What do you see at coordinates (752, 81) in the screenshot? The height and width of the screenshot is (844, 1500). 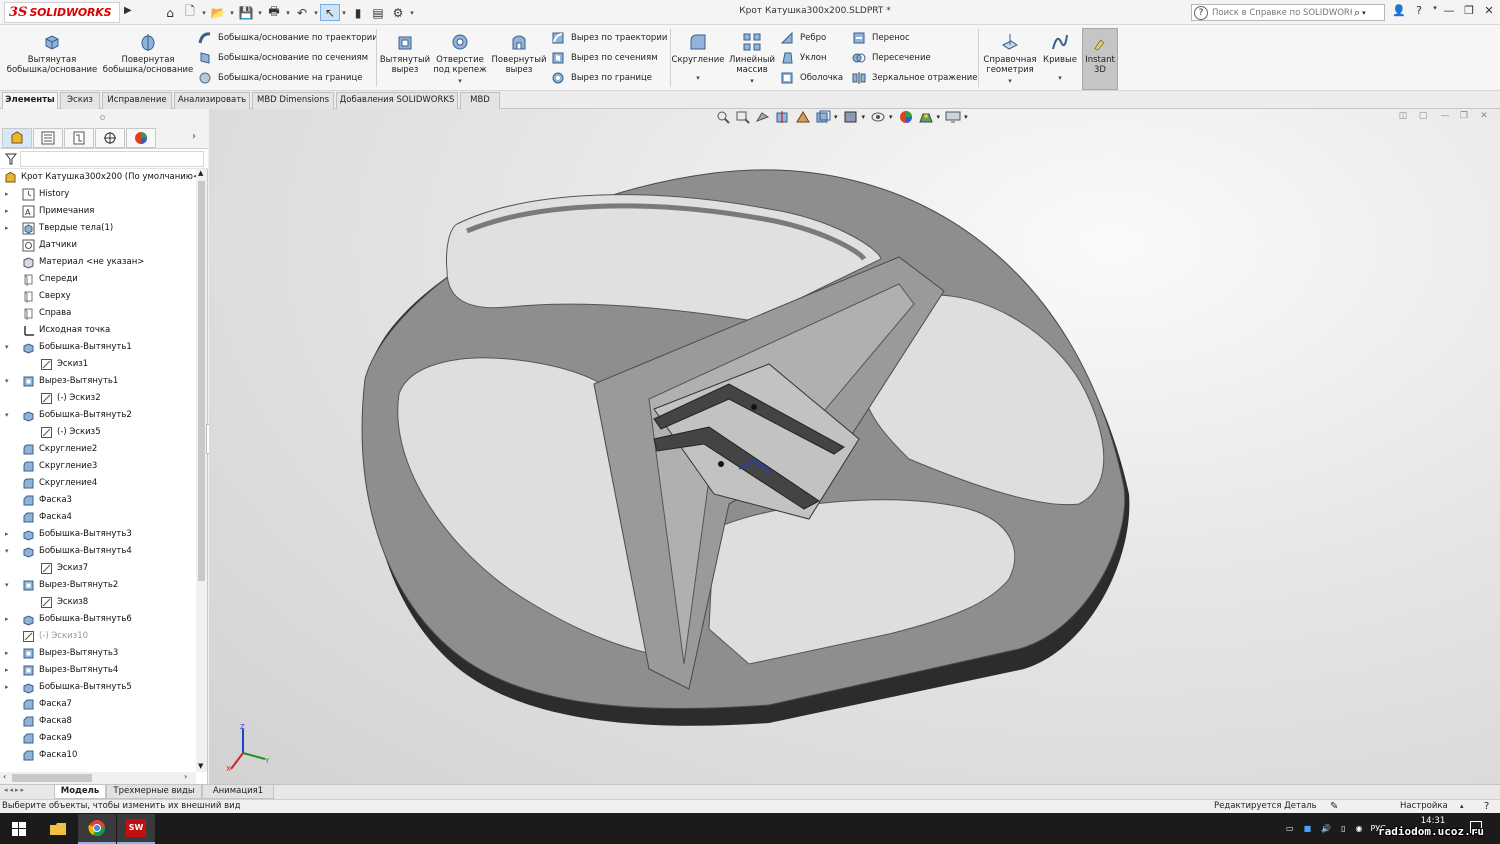 I see `linear-pattern-dropdown-icon: ▾` at bounding box center [752, 81].